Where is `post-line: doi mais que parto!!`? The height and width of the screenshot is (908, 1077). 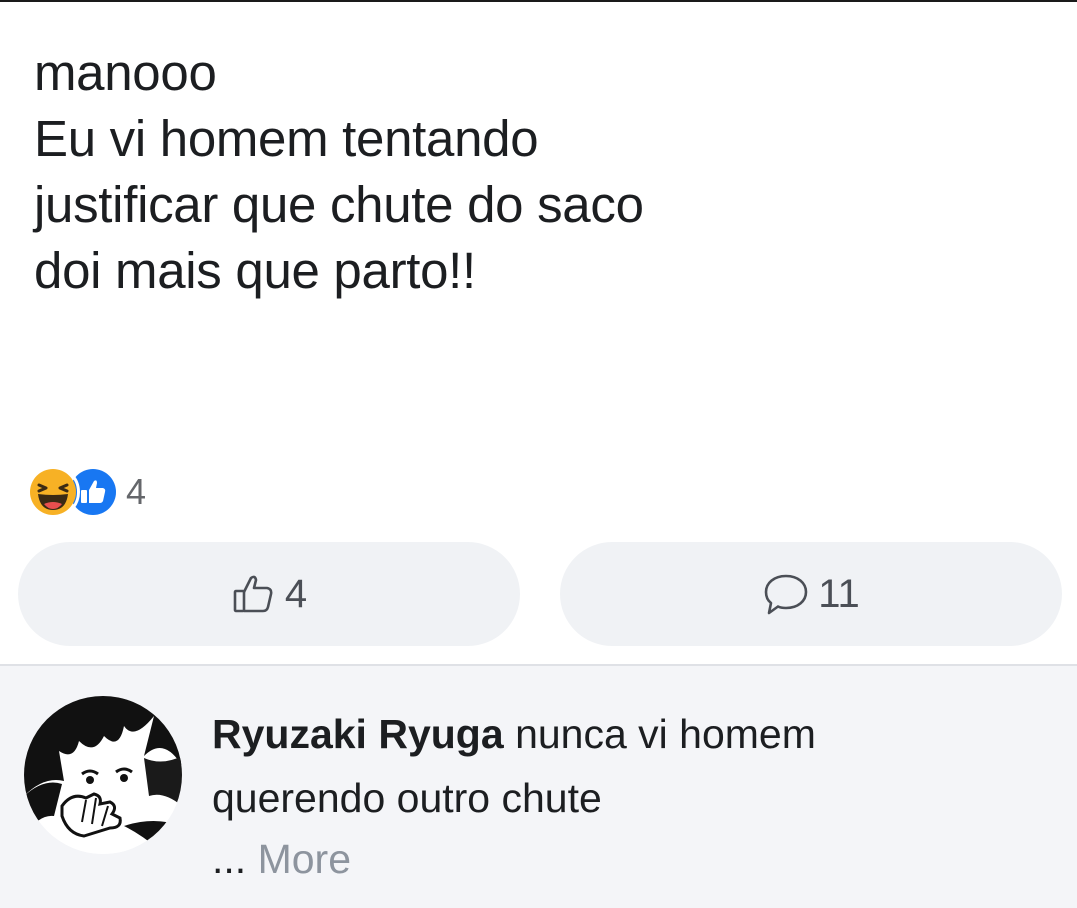
post-line: doi mais que parto!! is located at coordinates (255, 270).